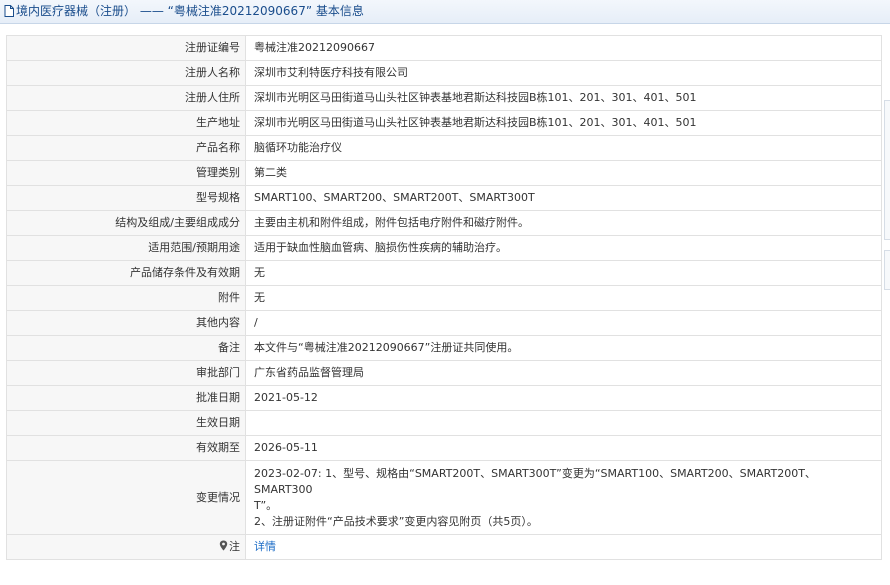 The height and width of the screenshot is (585, 890). I want to click on row-label: 备注, so click(126, 348).